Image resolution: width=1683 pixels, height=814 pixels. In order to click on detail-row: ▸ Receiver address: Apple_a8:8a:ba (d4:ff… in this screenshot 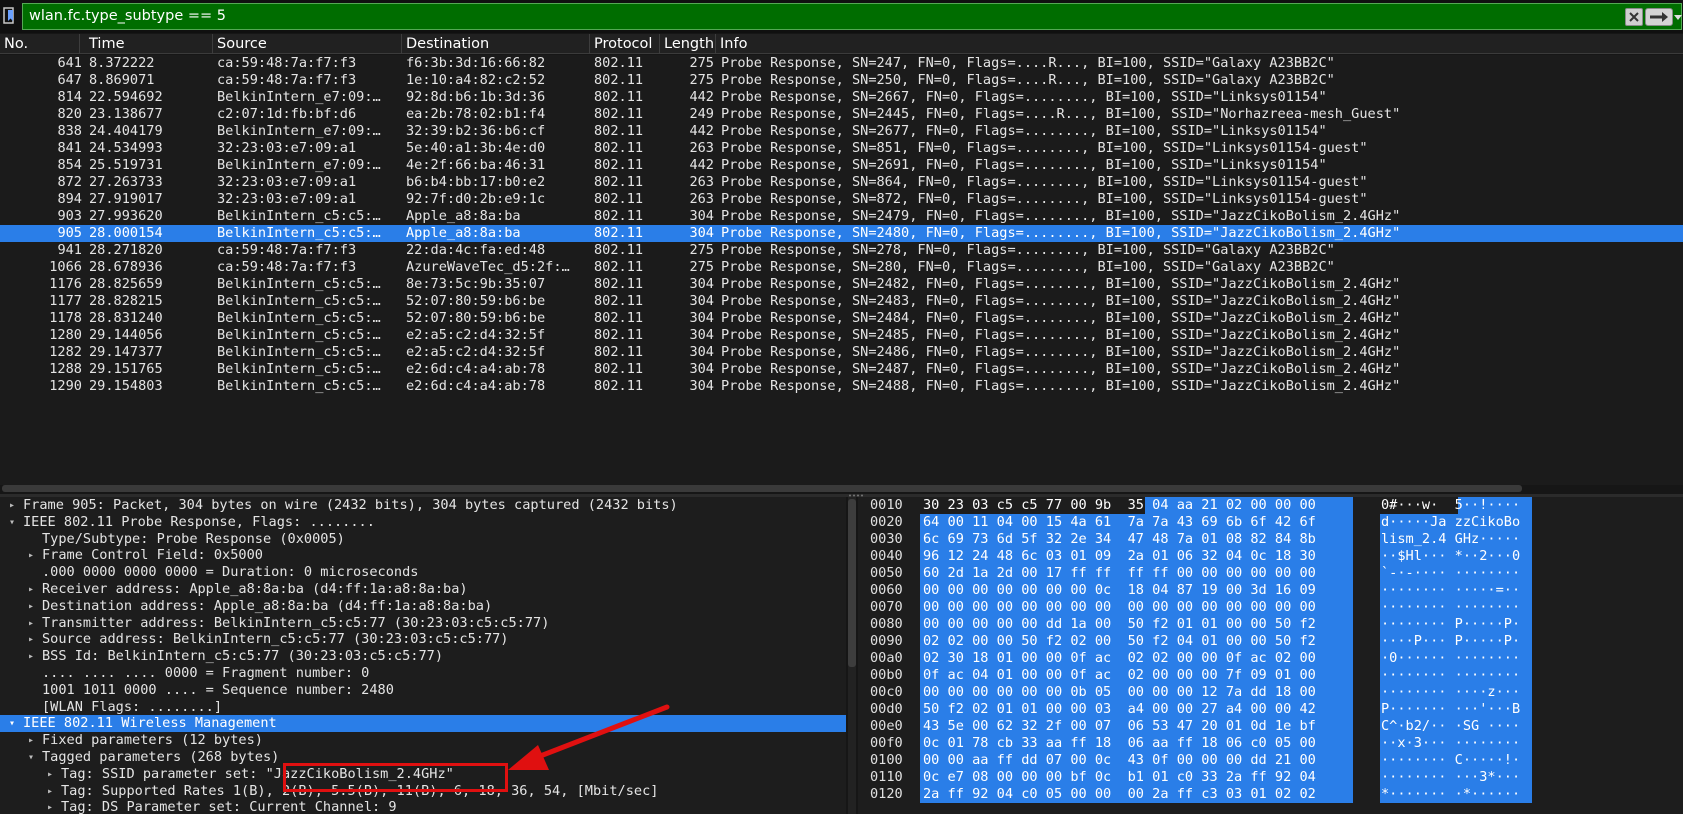, I will do `click(423, 589)`.